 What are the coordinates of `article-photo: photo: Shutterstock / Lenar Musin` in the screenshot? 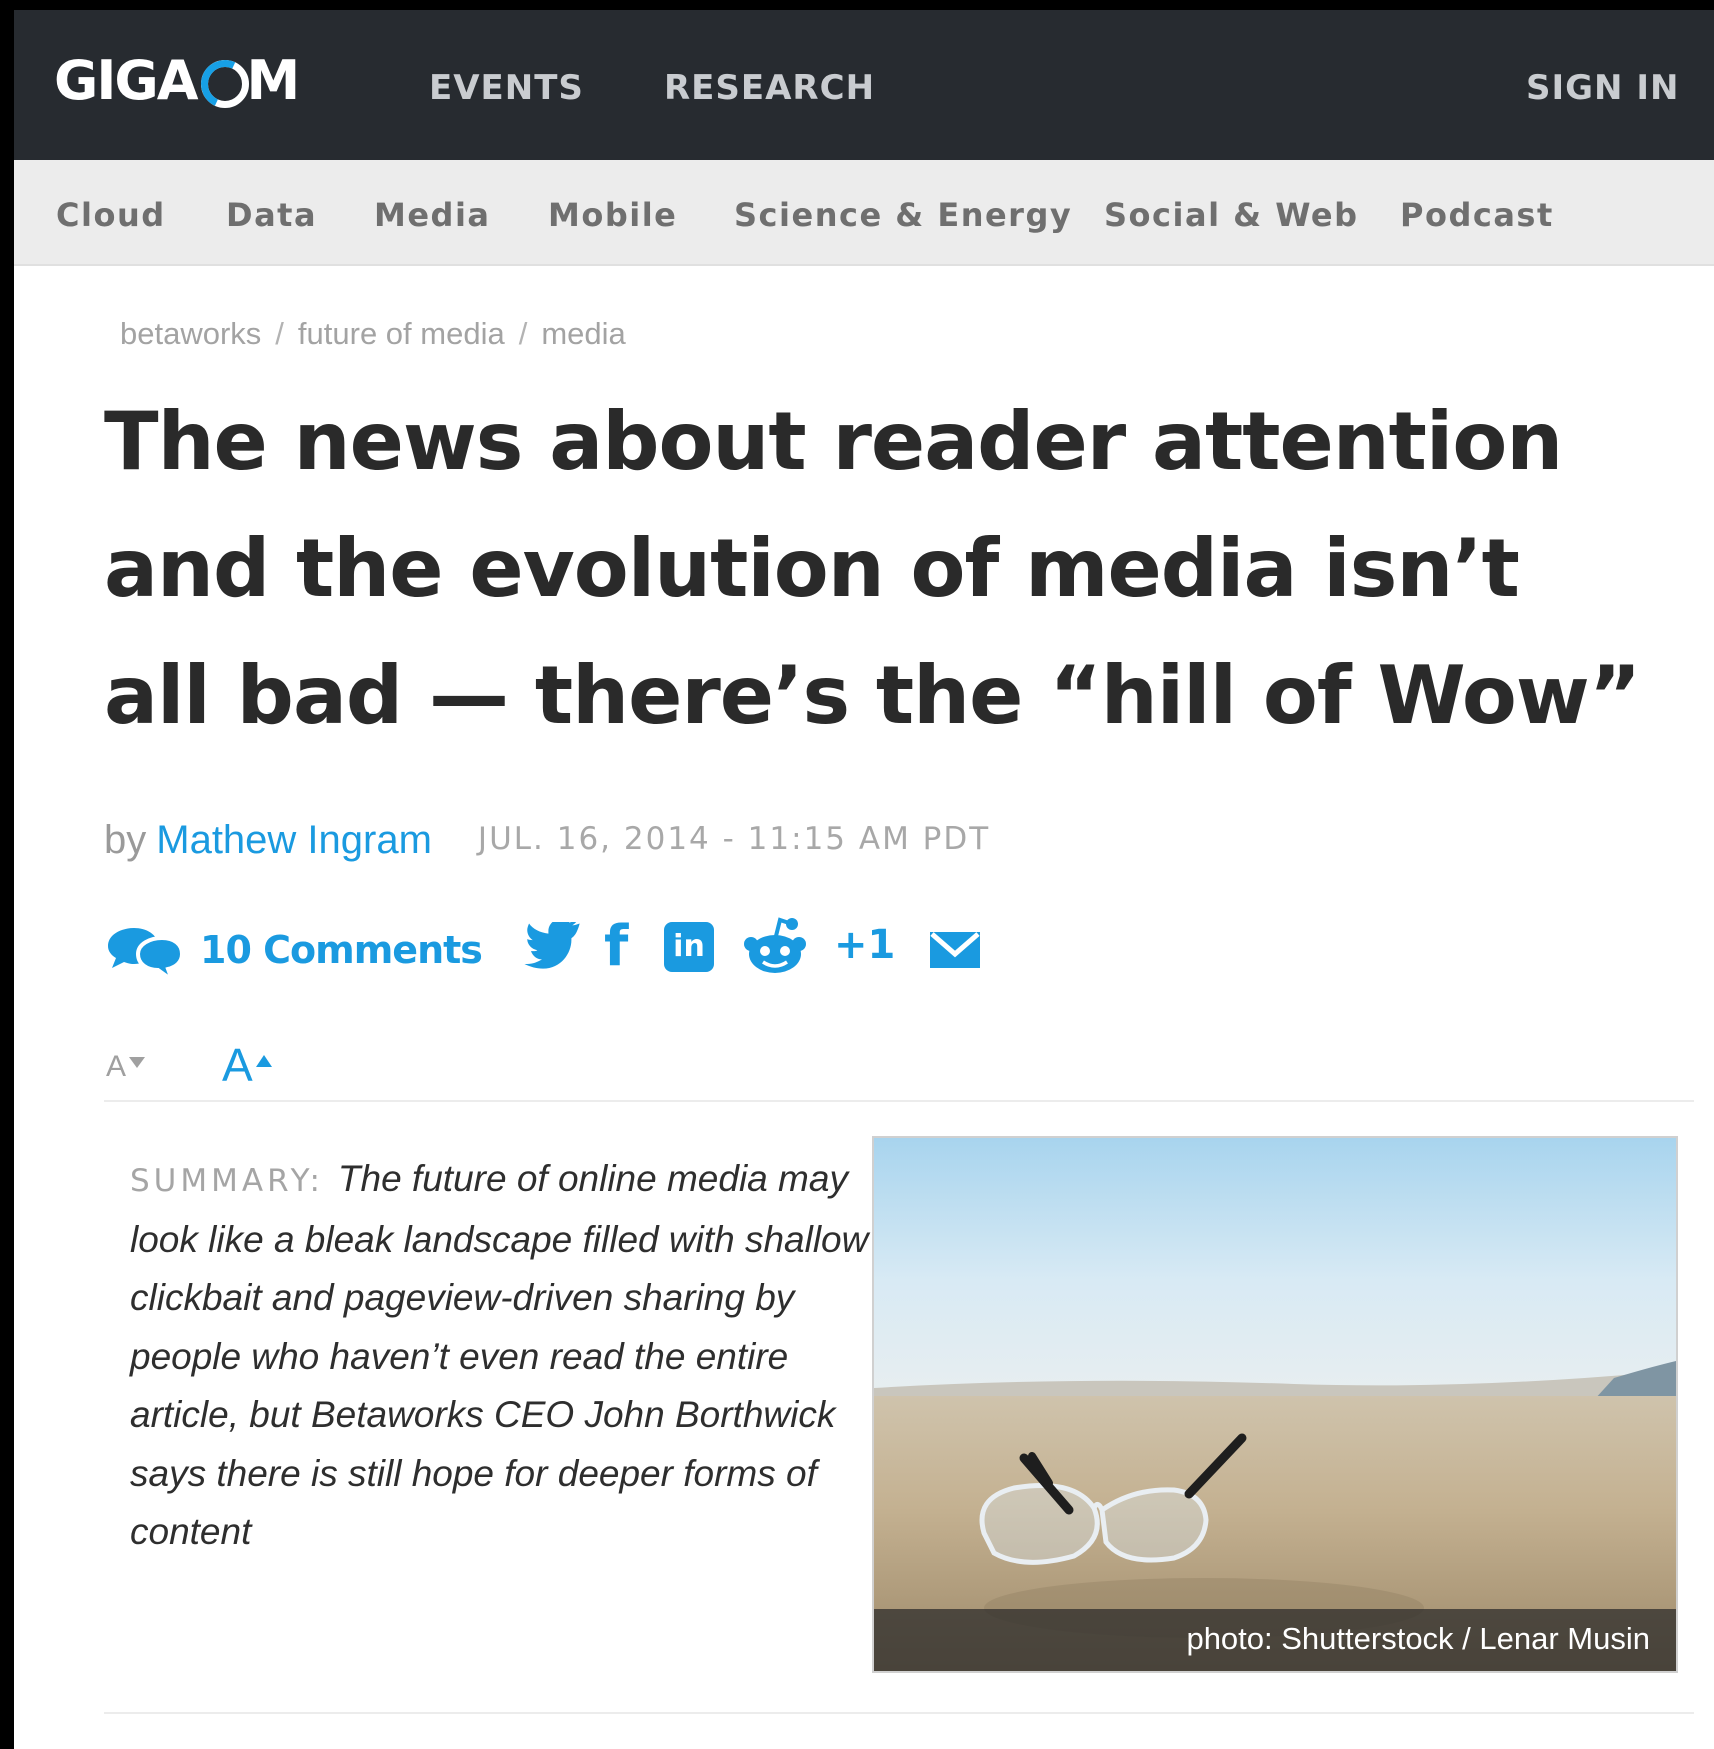 It's located at (1275, 1404).